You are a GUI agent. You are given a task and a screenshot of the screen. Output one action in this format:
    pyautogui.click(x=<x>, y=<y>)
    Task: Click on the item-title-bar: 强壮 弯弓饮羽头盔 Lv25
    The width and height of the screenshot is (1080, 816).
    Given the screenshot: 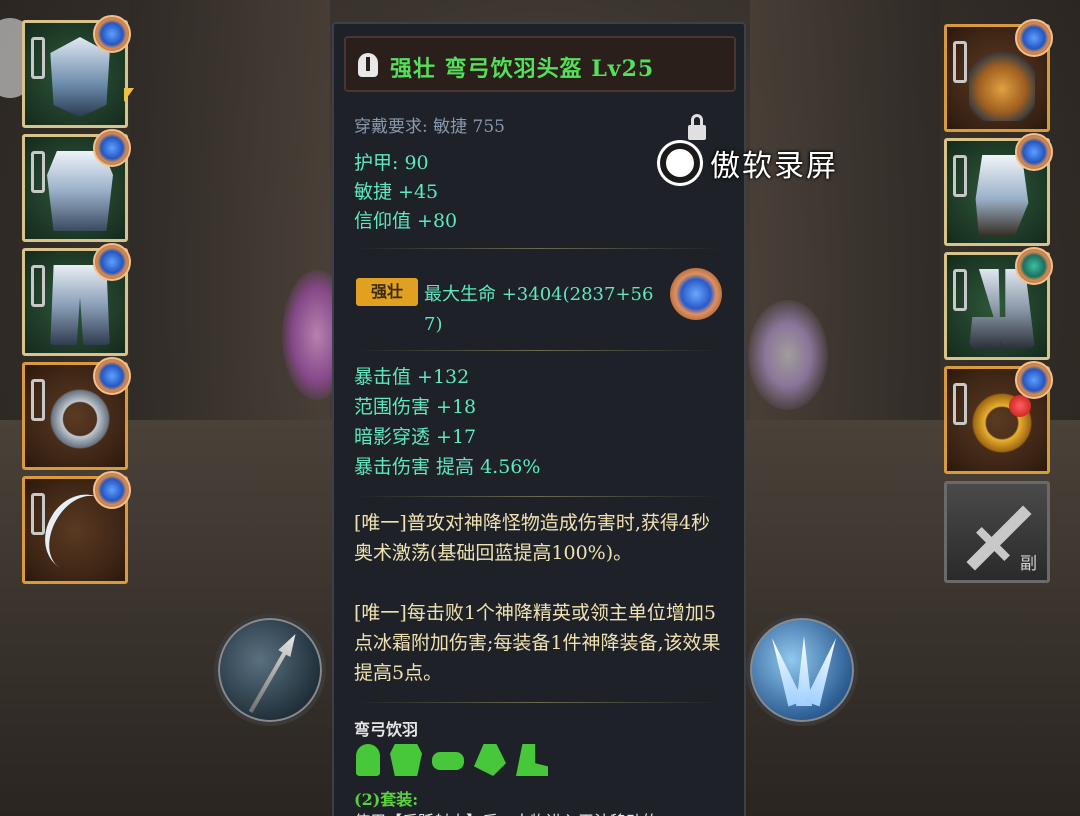 What is the action you would take?
    pyautogui.click(x=540, y=64)
    